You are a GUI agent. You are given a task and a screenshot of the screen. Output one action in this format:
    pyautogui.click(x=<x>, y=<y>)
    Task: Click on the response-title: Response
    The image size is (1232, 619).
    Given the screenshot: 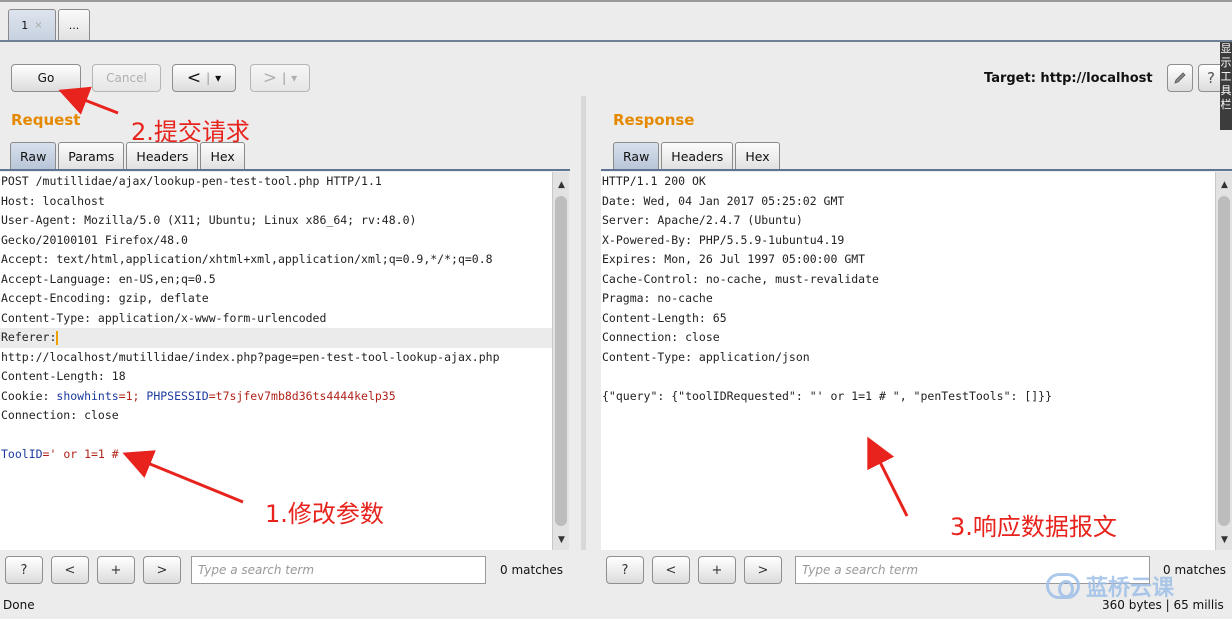 What is the action you would take?
    pyautogui.click(x=654, y=120)
    